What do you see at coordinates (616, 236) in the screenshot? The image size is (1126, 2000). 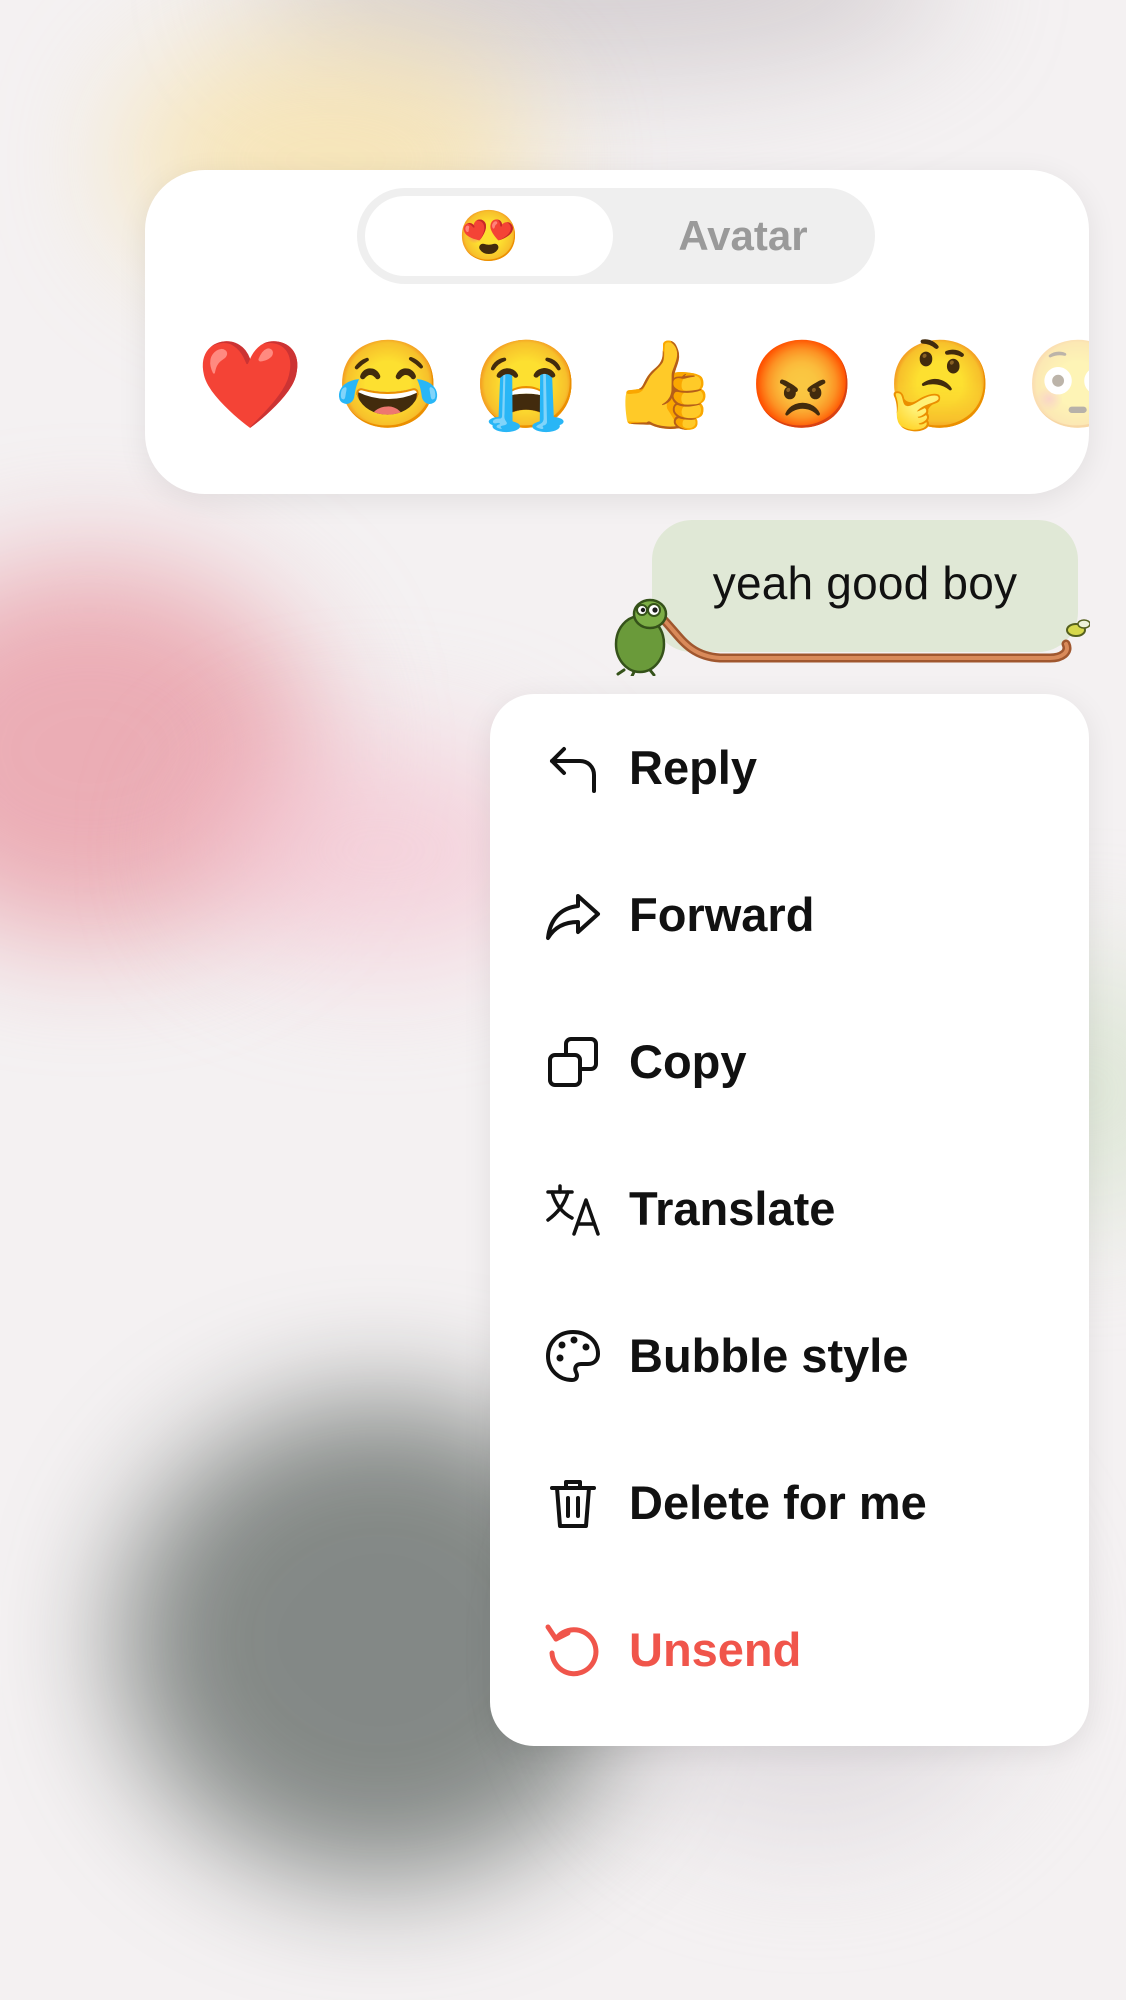 I see `reaction-type-switch: 😍 Avatar` at bounding box center [616, 236].